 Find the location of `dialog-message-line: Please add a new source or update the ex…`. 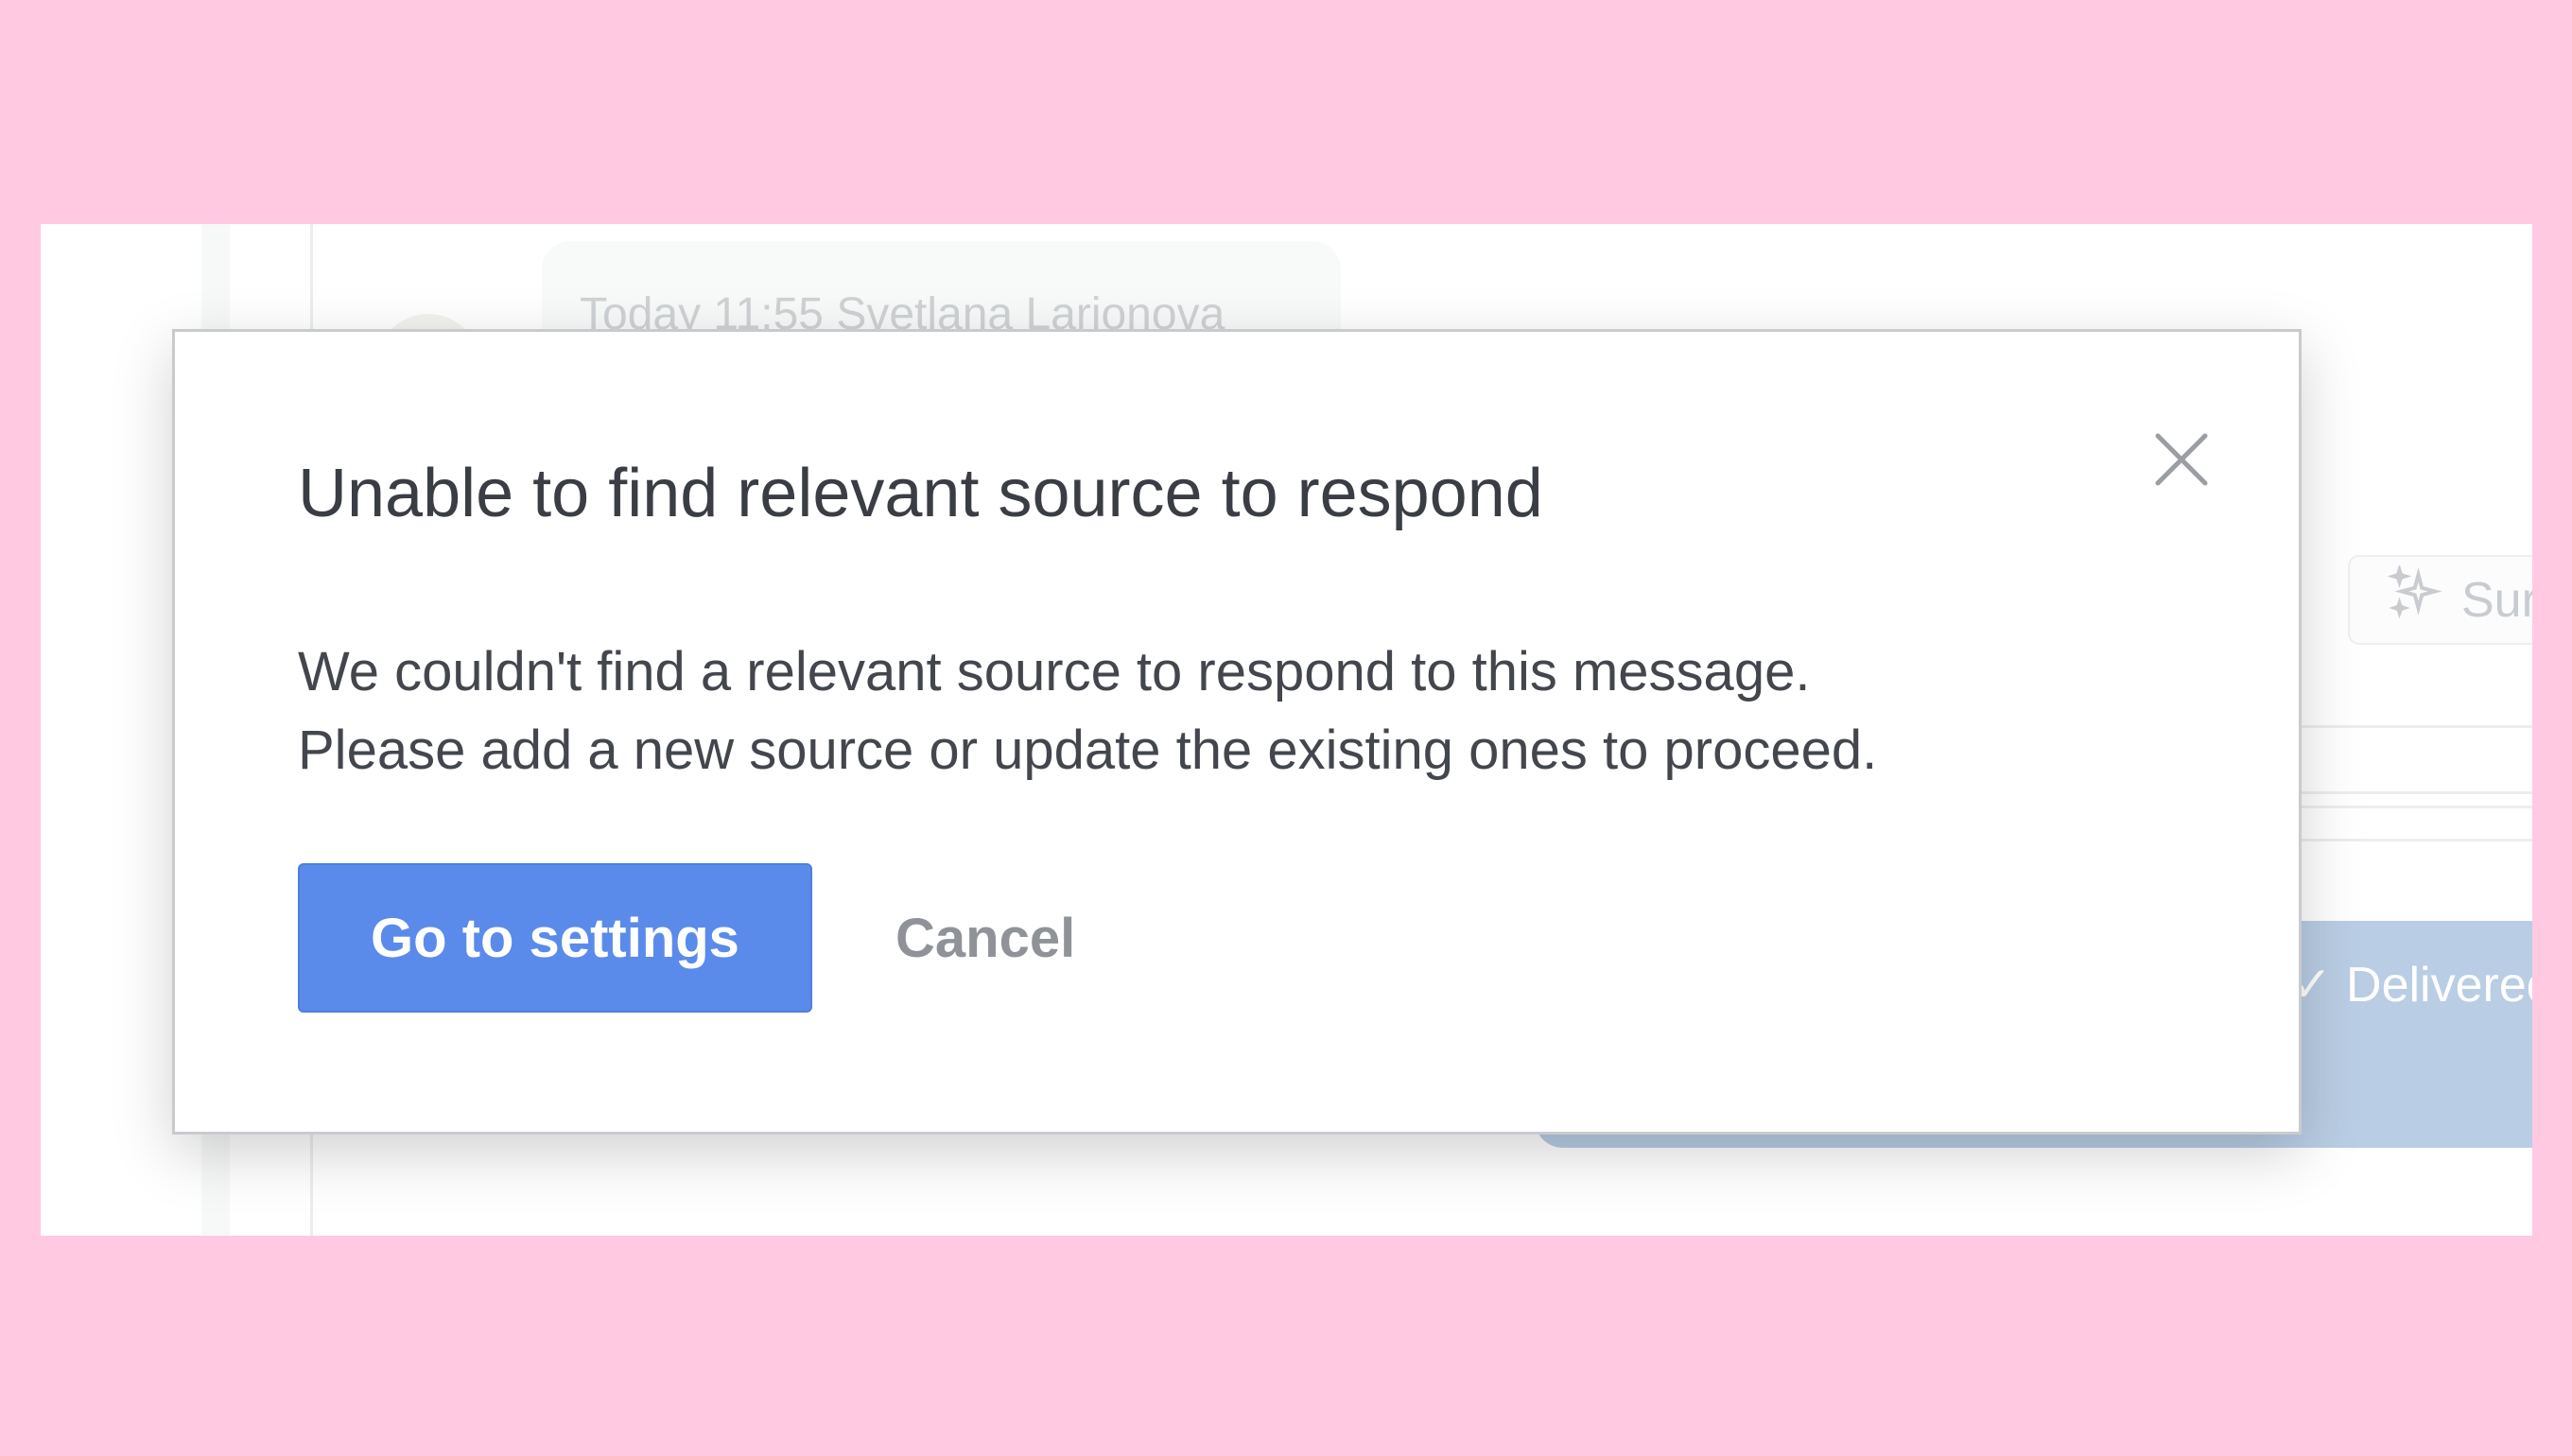

dialog-message-line: Please add a new source or update the ex… is located at coordinates (1088, 750).